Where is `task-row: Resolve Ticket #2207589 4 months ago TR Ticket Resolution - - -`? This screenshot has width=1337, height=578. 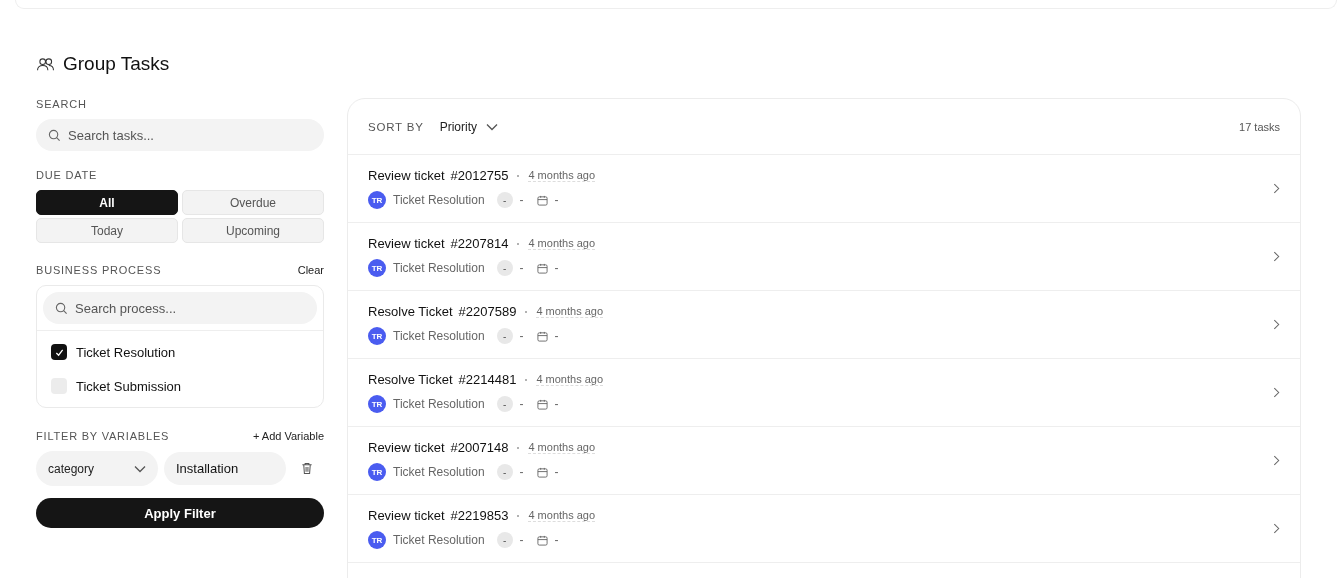 task-row: Resolve Ticket #2207589 4 months ago TR Ticket Resolution - - - is located at coordinates (824, 325).